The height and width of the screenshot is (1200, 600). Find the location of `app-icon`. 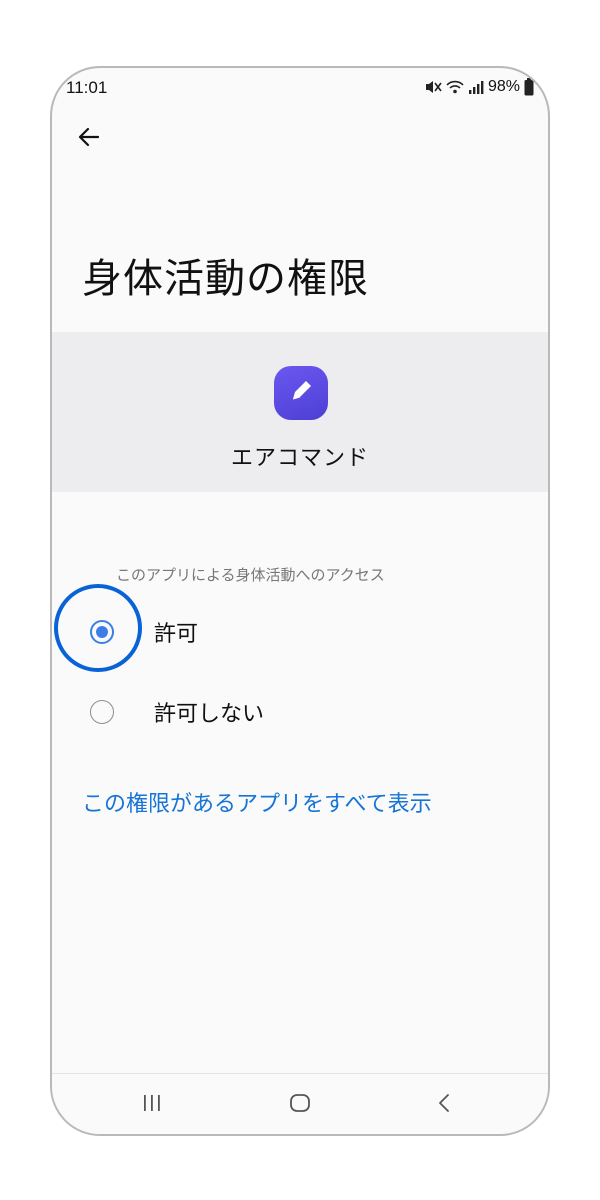

app-icon is located at coordinates (301, 393).